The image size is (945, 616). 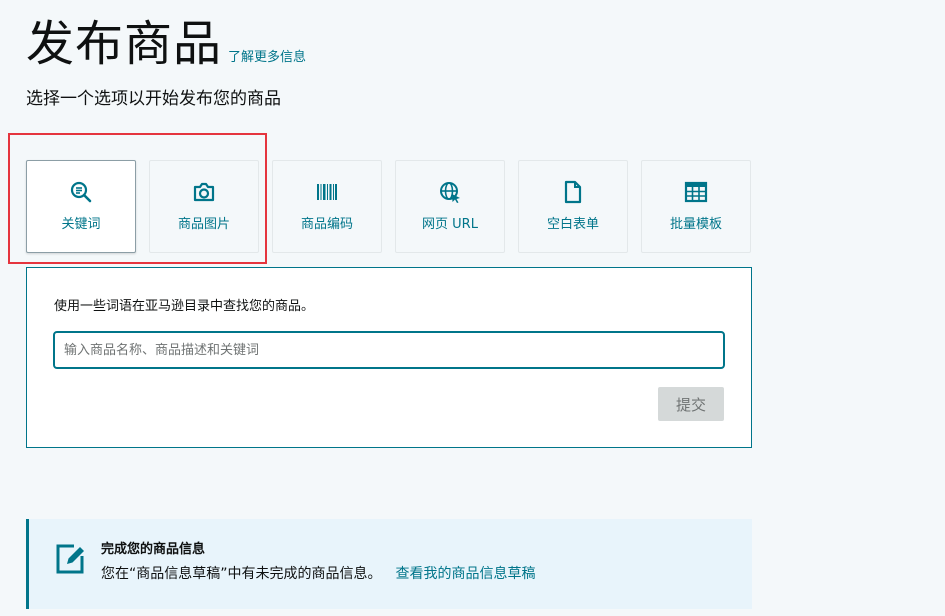 I want to click on option-keyword: 关键词, so click(x=81, y=206).